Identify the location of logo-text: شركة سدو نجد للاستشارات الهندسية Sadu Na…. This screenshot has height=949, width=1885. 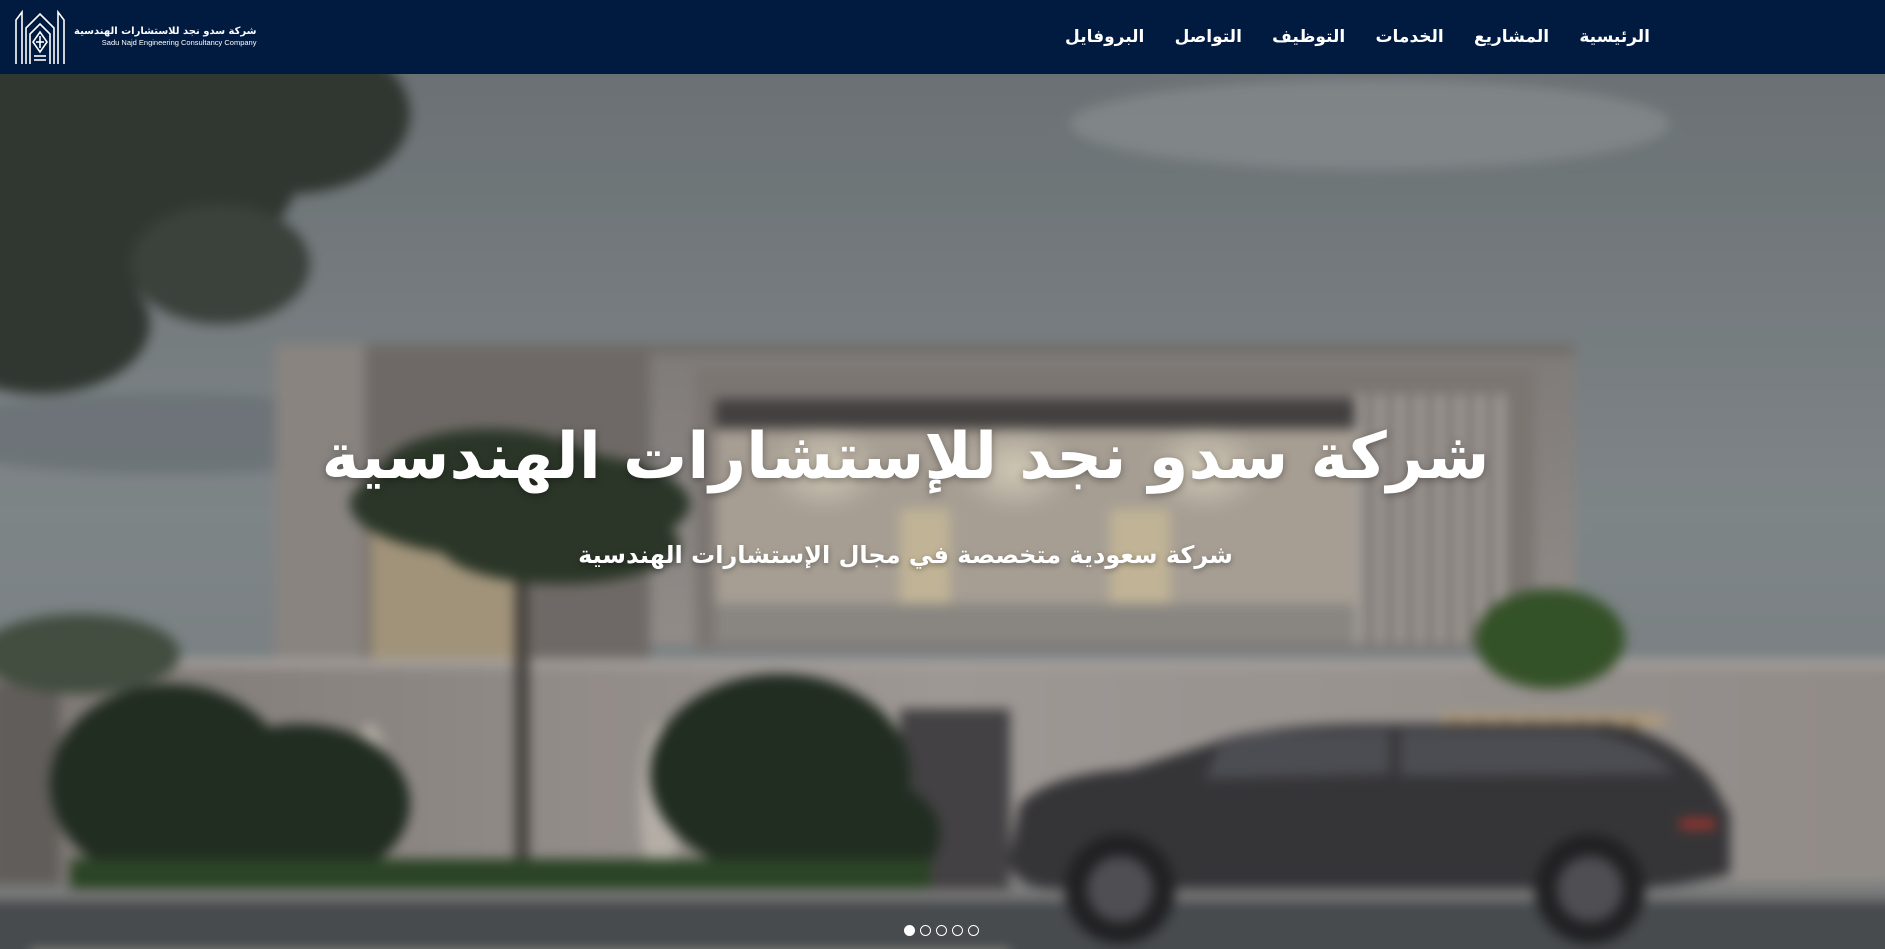
(165, 36).